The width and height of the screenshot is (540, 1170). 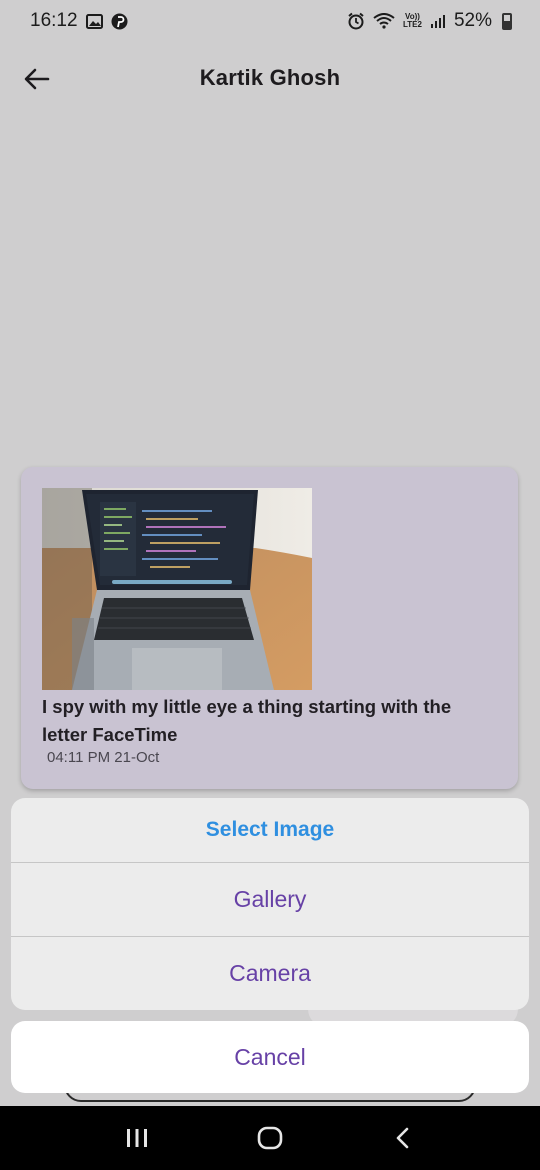 What do you see at coordinates (119, 21) in the screenshot?
I see `pinterest-icon` at bounding box center [119, 21].